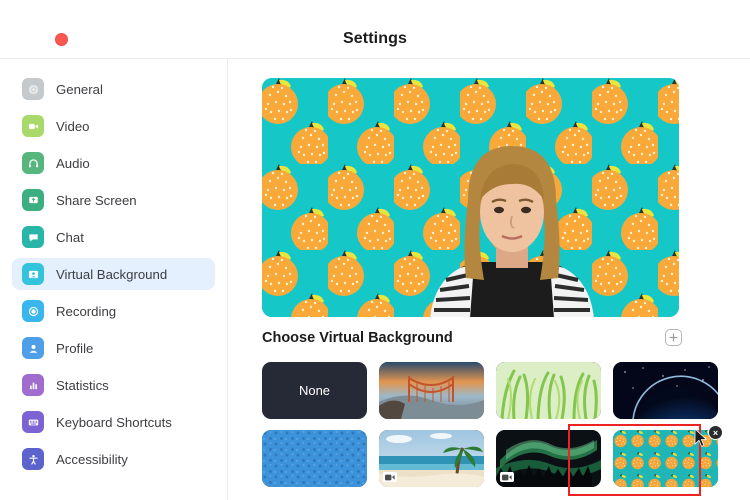 Image resolution: width=750 pixels, height=500 pixels. Describe the element at coordinates (472, 337) in the screenshot. I see `choose-background-header: Choose Virtual Background` at that location.